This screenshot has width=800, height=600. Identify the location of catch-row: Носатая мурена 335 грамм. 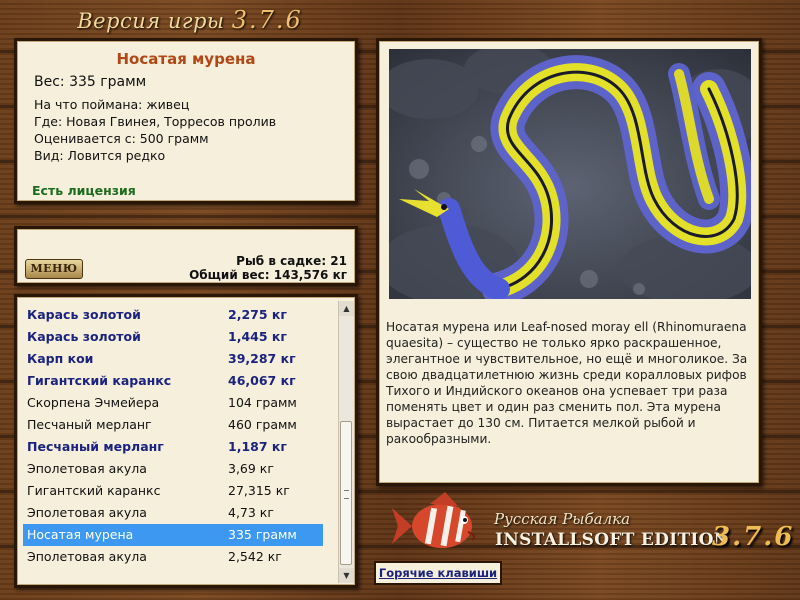
(173, 535).